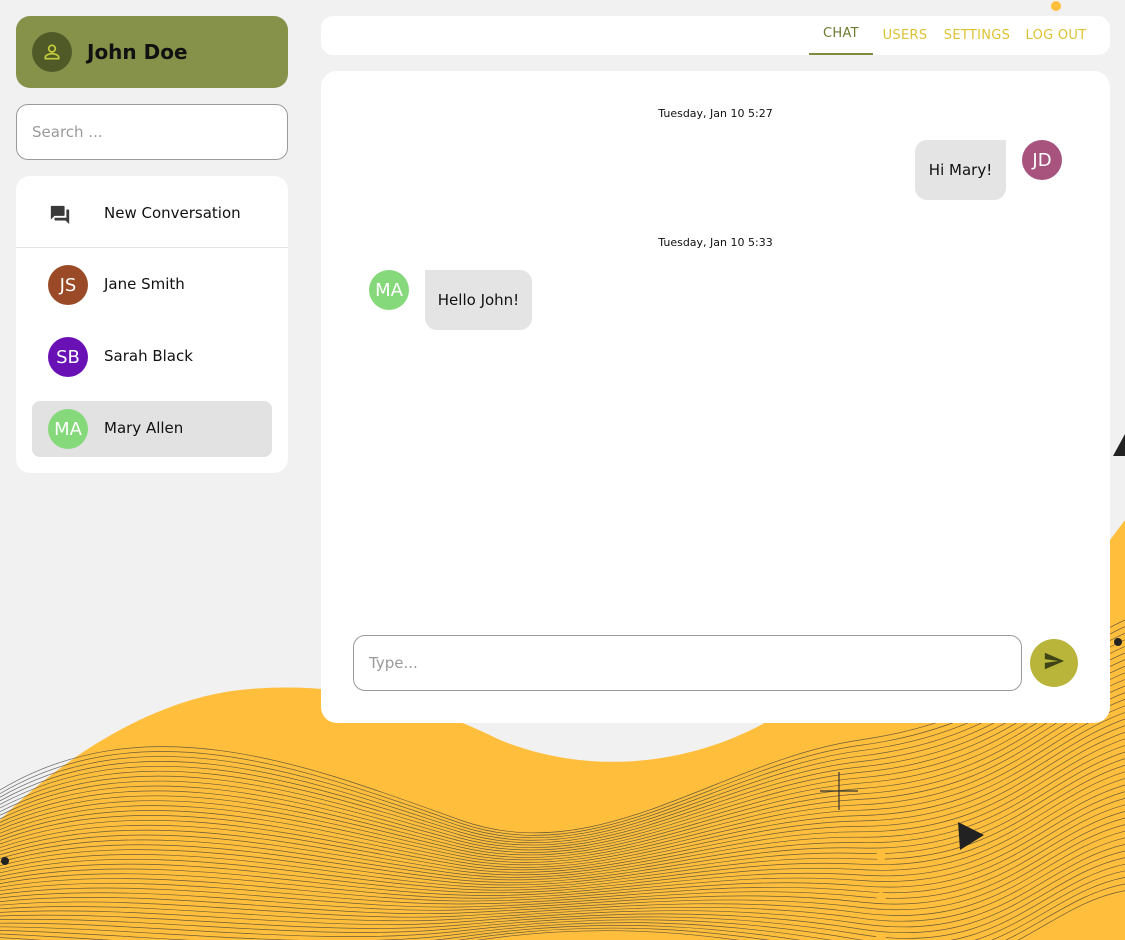  Describe the element at coordinates (977, 35) in the screenshot. I see `tab-settings: SETTINGS` at that location.